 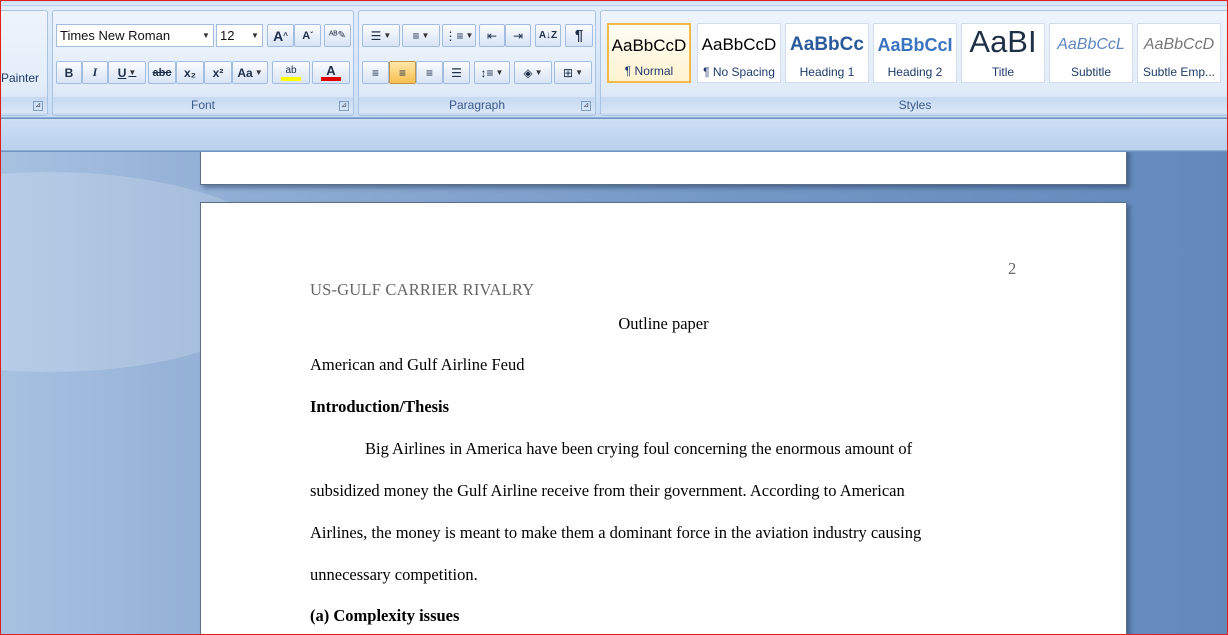 I want to click on strikethrough-icon: abc, so click(x=162, y=72).